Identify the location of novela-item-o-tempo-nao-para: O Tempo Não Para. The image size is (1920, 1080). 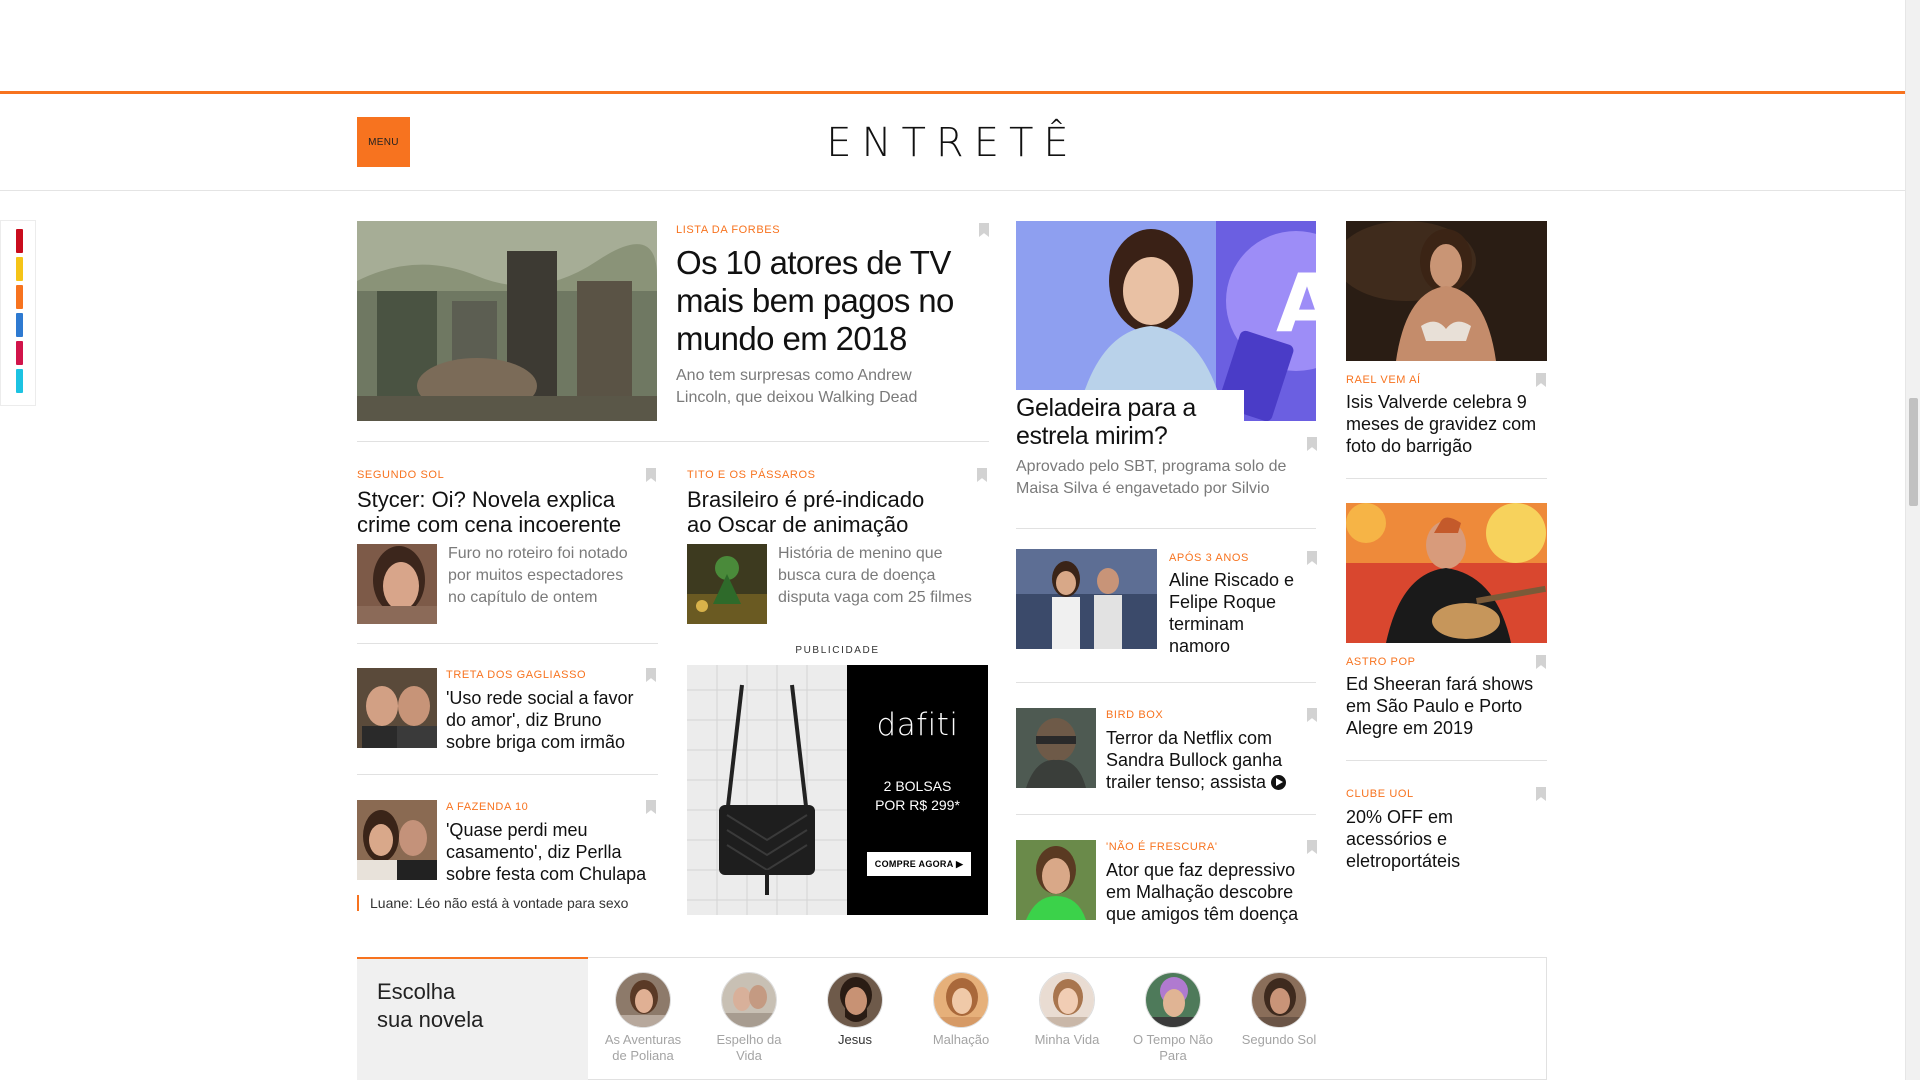
(1173, 1018).